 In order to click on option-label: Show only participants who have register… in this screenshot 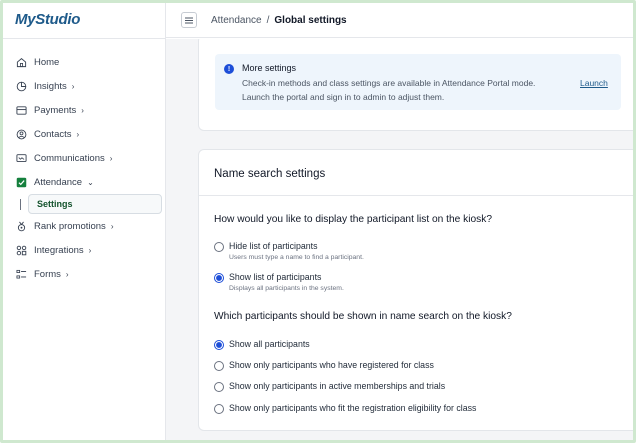, I will do `click(331, 365)`.